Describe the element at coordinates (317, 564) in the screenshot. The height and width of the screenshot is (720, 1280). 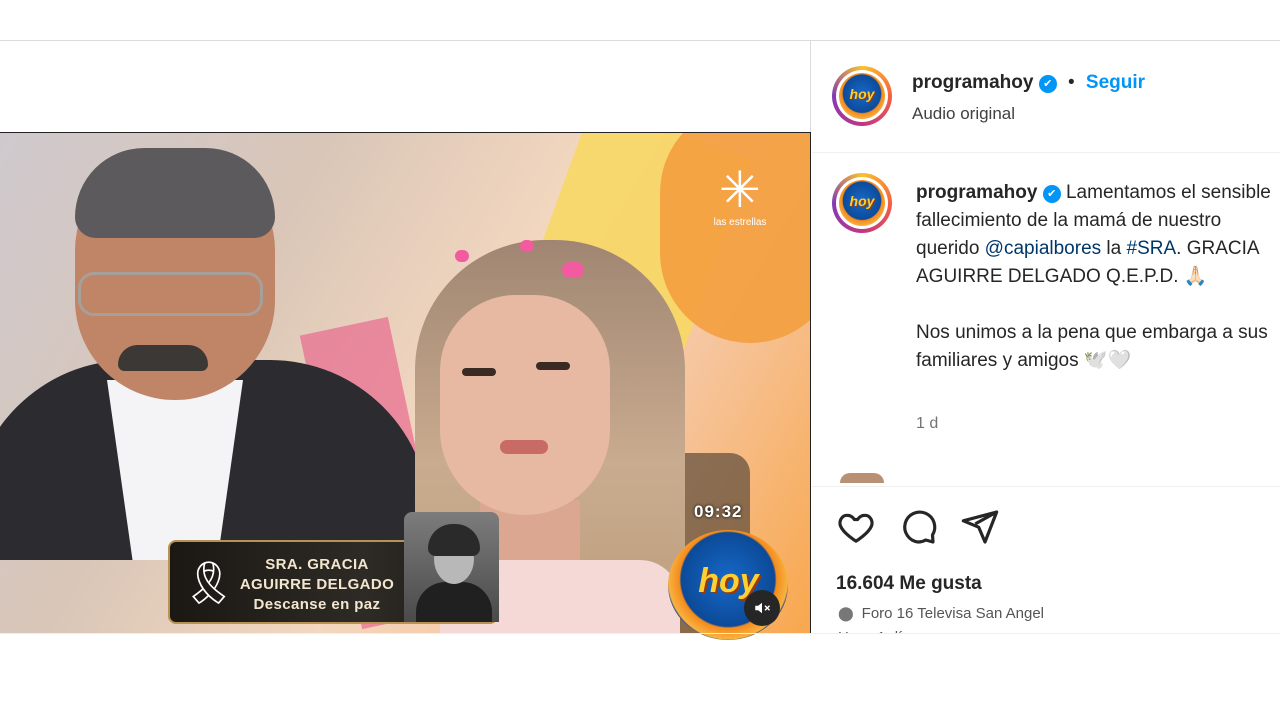
I see `lower-third-line1: SRA. GRACIA` at that location.